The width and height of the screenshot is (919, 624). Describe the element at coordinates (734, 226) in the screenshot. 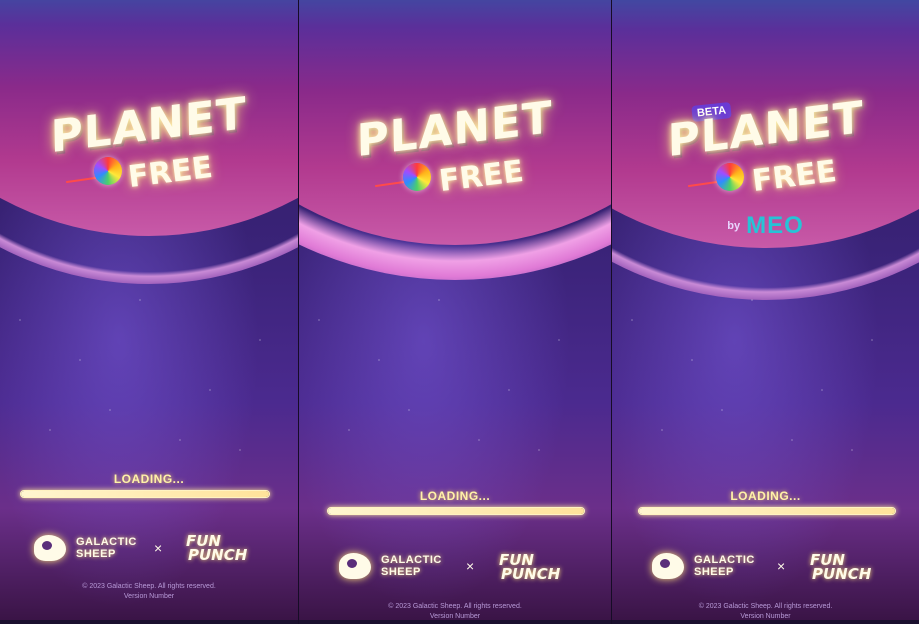

I see `sponsor-by: by` at that location.